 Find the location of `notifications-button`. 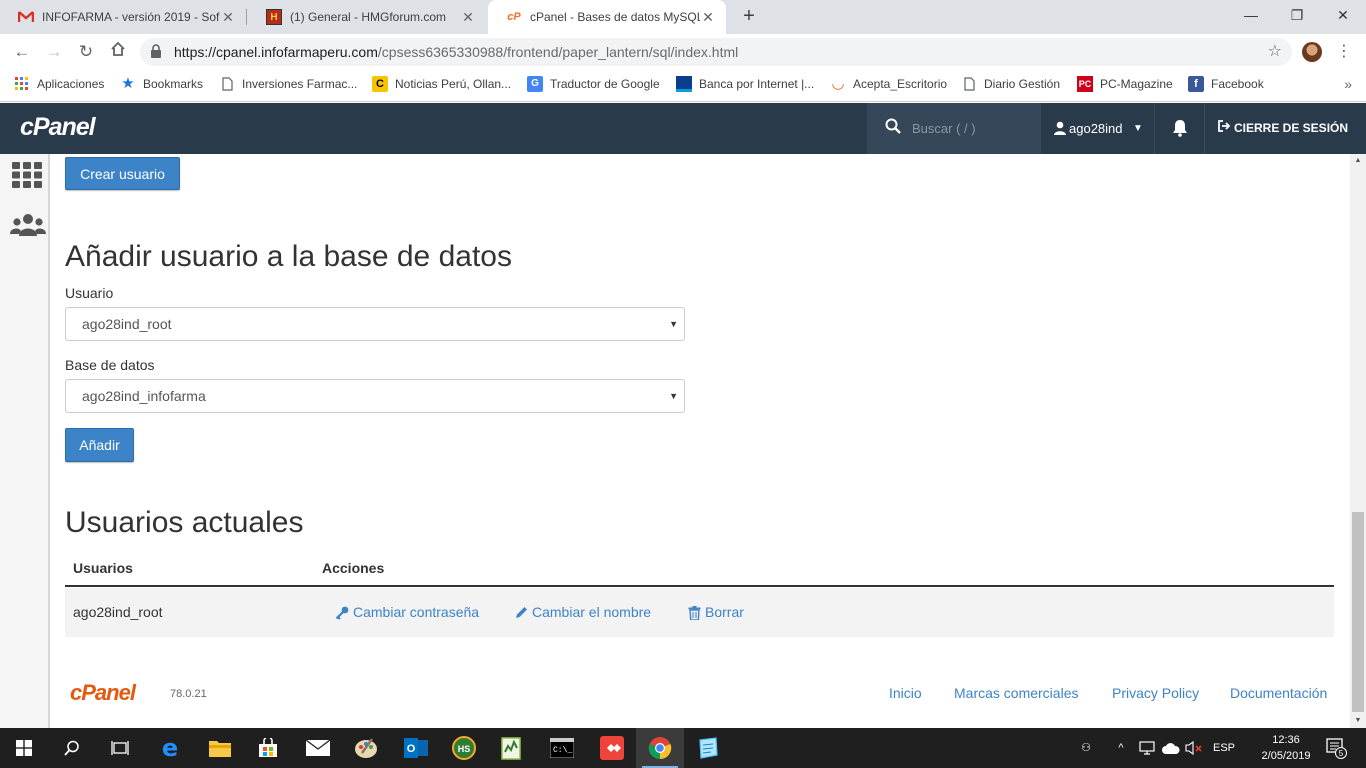

notifications-button is located at coordinates (1180, 128).